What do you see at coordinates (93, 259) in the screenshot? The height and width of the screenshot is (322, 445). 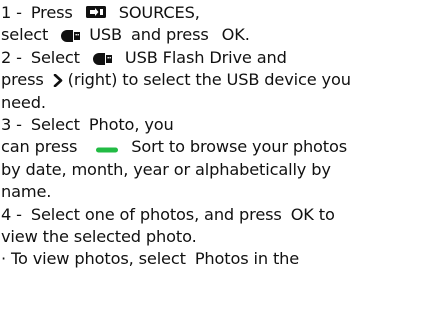 I see `bullet-text: · To view photos, select` at bounding box center [93, 259].